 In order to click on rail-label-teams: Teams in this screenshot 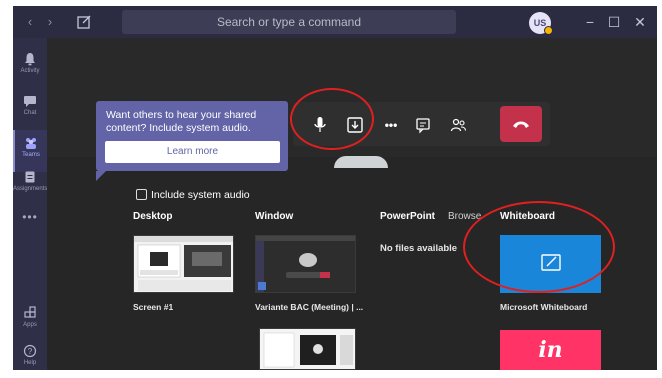, I will do `click(31, 155)`.